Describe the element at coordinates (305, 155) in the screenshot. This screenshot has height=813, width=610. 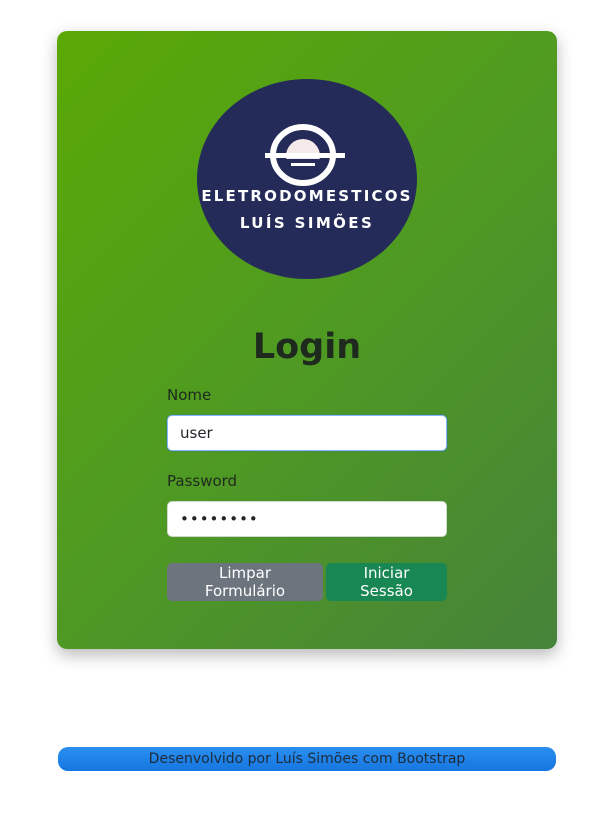
I see `appliance-logo-icon` at that location.